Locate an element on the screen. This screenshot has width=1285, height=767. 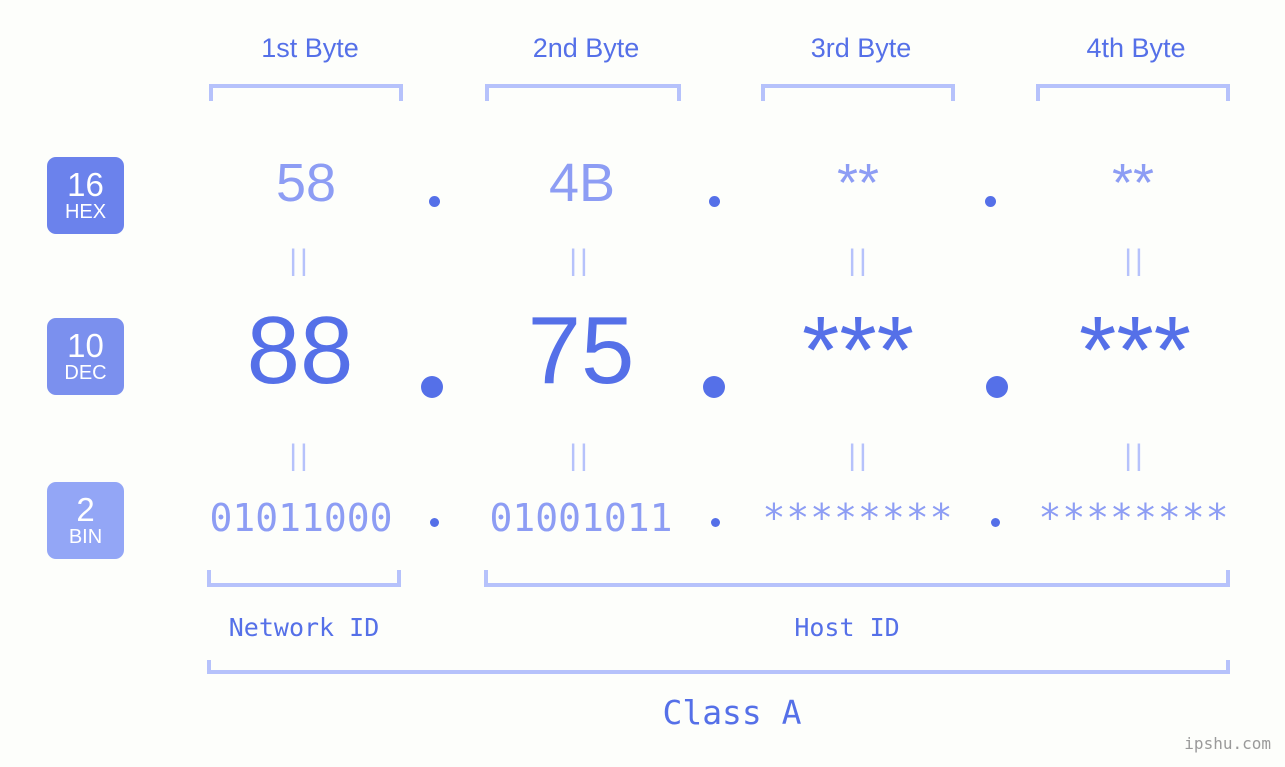
site-watermark: ipshu.com is located at coordinates (1227, 743).